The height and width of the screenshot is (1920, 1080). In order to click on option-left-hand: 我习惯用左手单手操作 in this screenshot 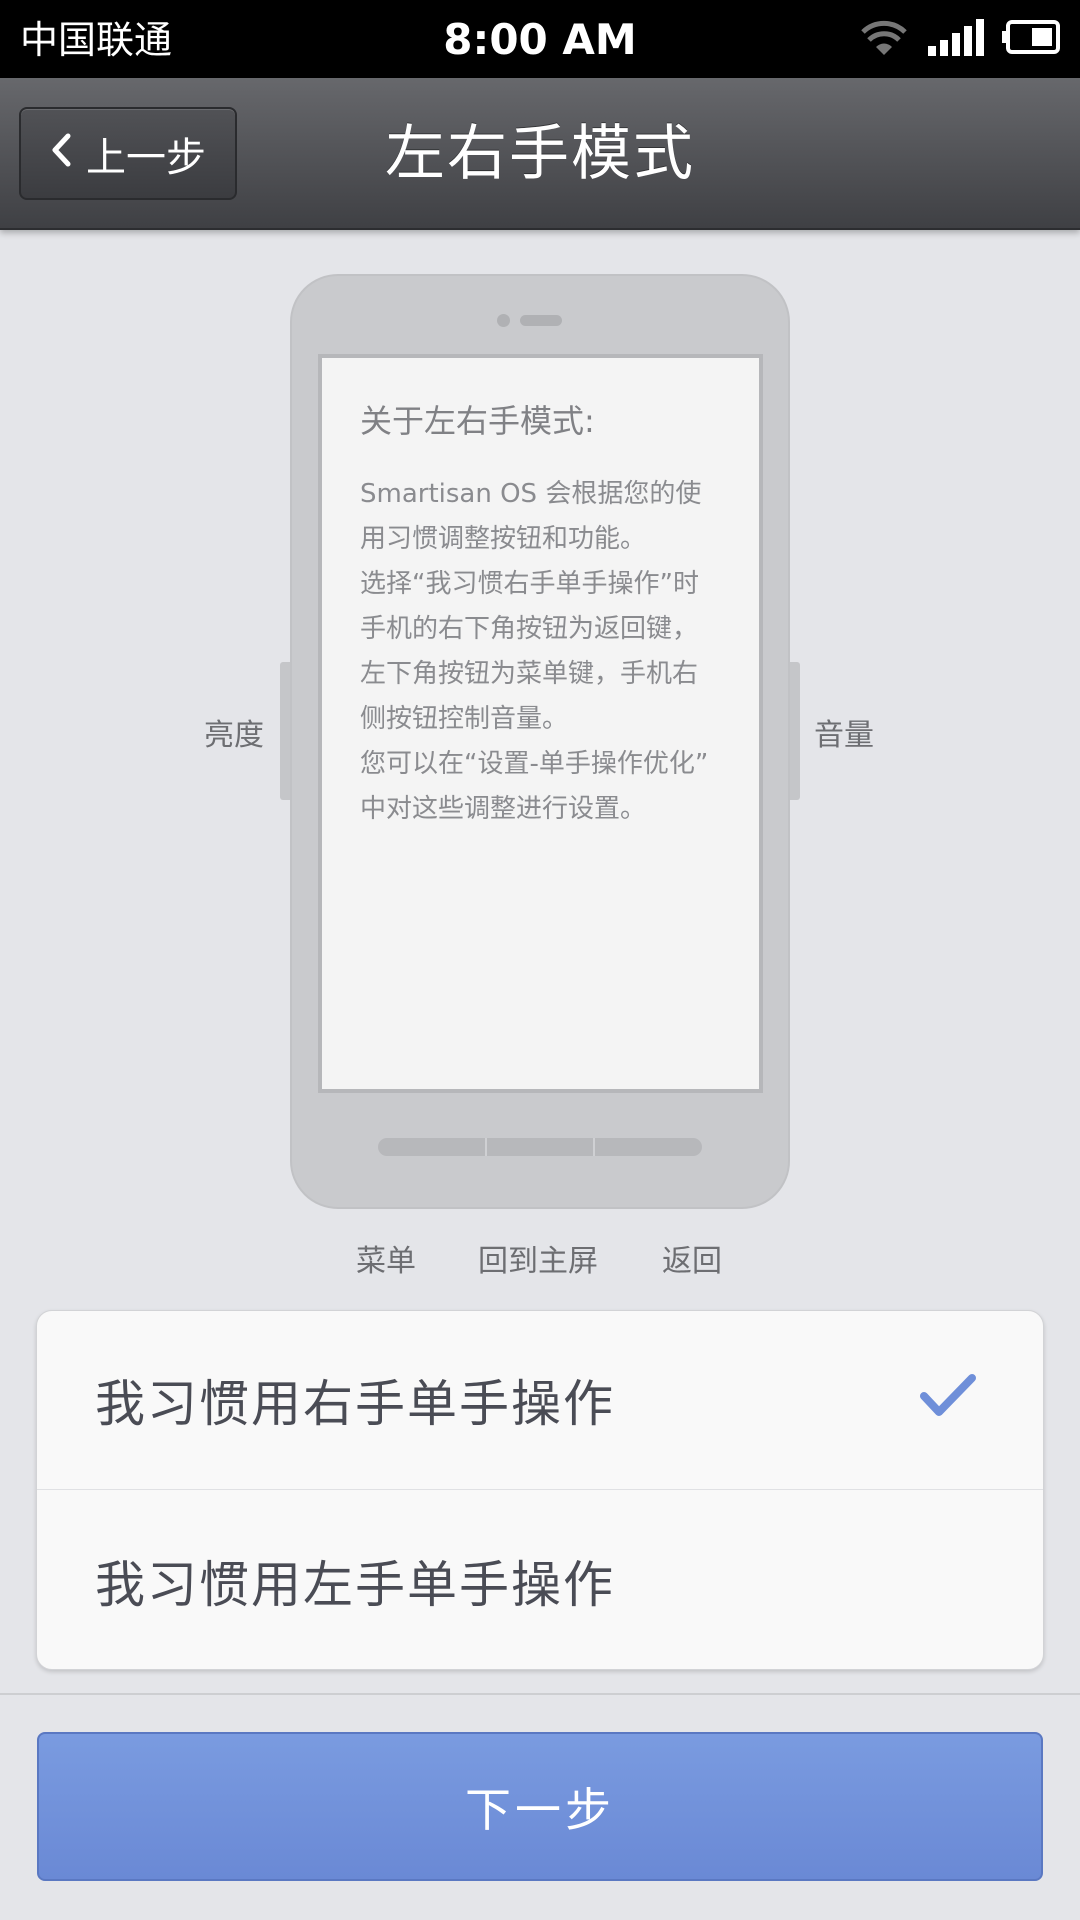, I will do `click(540, 1580)`.